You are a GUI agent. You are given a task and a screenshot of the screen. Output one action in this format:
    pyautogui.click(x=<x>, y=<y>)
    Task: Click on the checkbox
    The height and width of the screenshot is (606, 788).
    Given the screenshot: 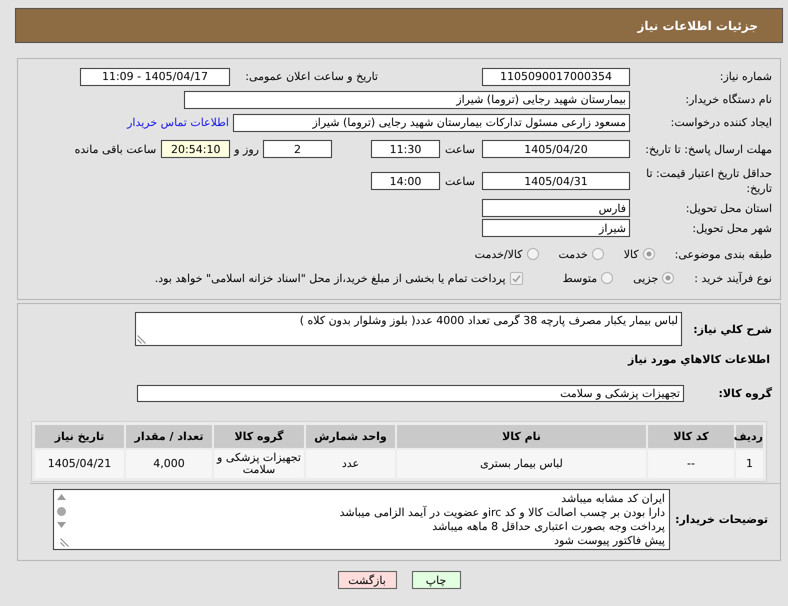 What is the action you would take?
    pyautogui.click(x=516, y=278)
    